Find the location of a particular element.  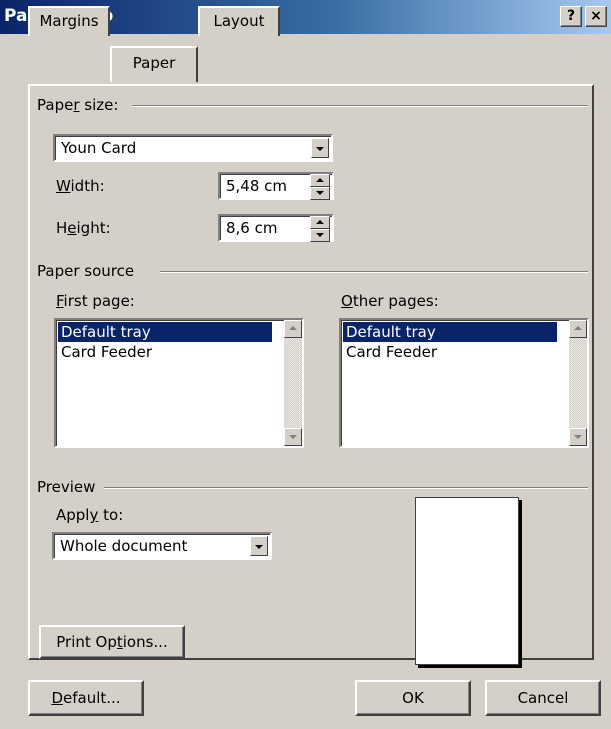

first-page-list: Default tray Card Feeder is located at coordinates (179, 383).